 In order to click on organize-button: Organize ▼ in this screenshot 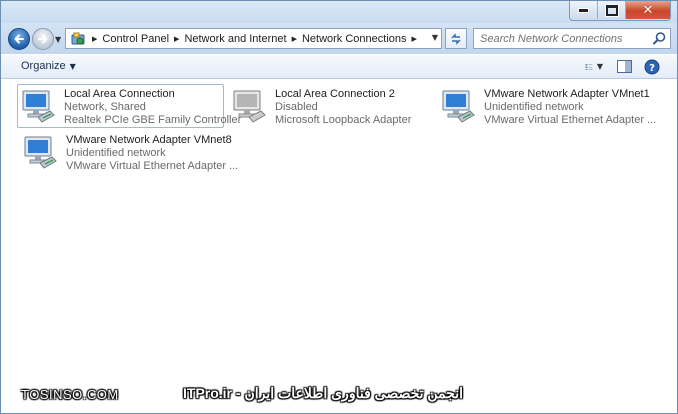, I will do `click(48, 66)`.